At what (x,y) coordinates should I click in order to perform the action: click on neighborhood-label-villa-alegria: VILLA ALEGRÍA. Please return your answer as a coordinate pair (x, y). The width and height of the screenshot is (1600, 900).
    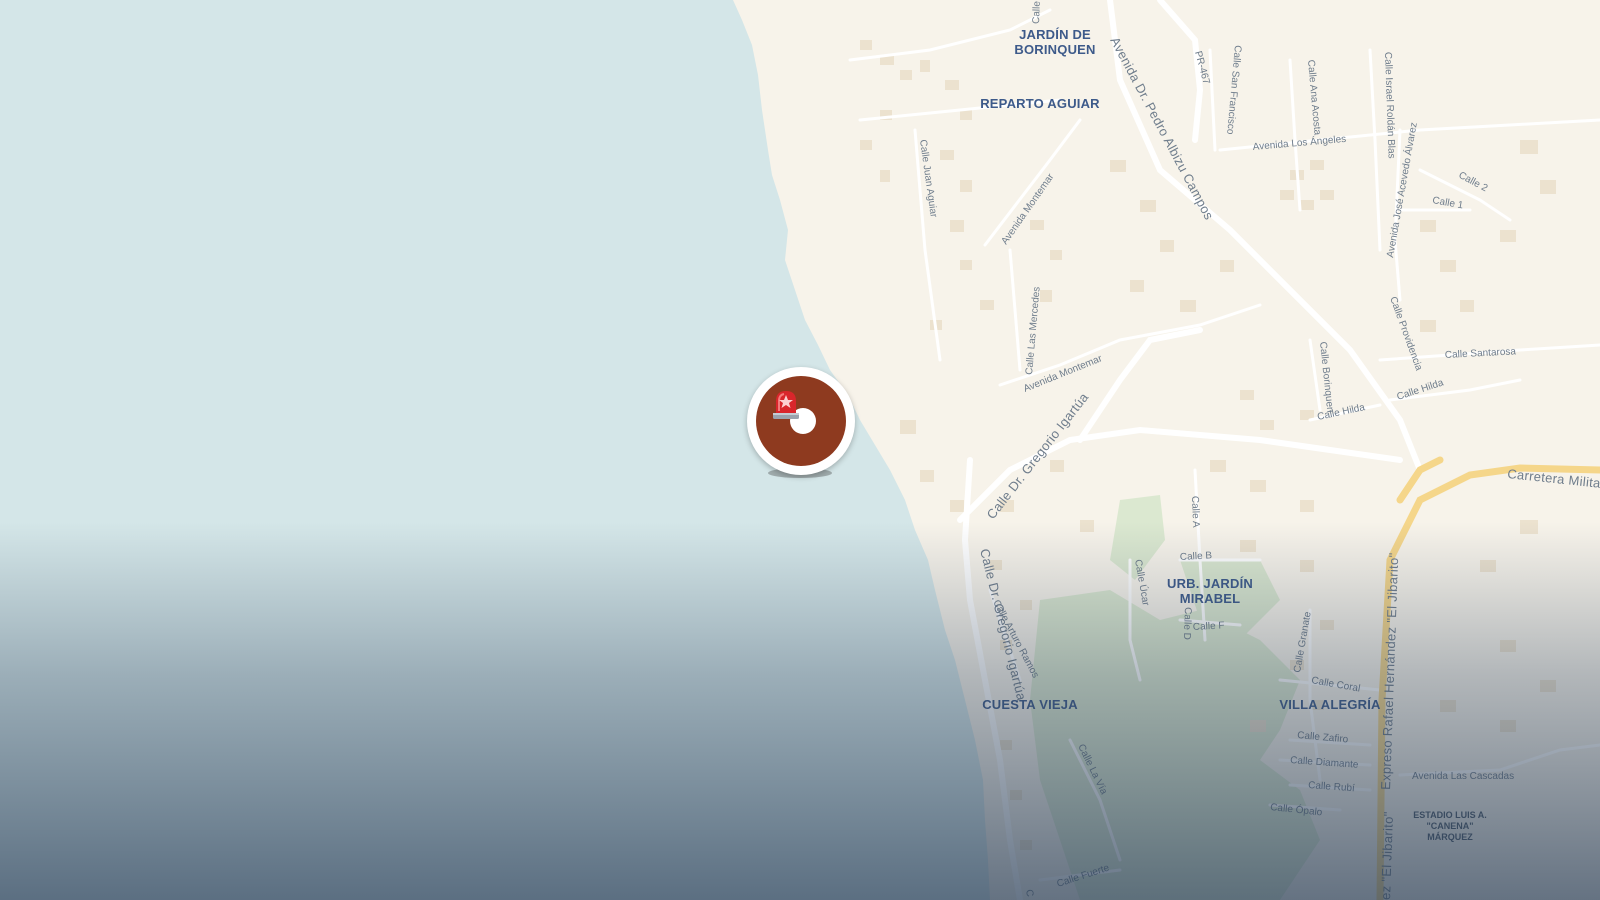
    Looking at the image, I should click on (1330, 704).